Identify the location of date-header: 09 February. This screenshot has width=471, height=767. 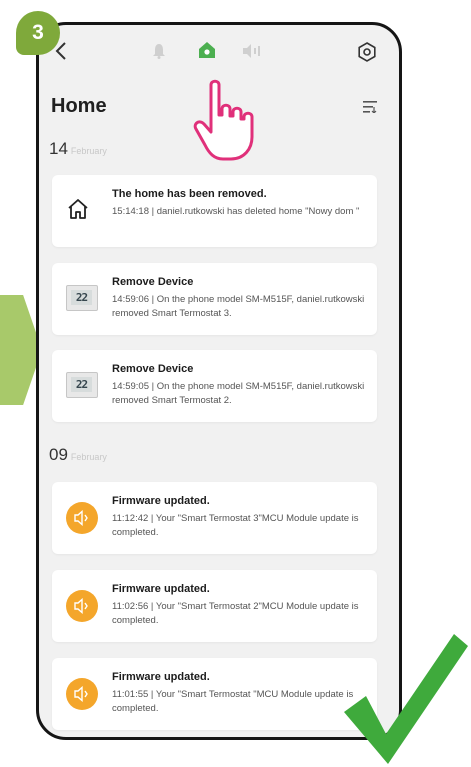
(78, 455).